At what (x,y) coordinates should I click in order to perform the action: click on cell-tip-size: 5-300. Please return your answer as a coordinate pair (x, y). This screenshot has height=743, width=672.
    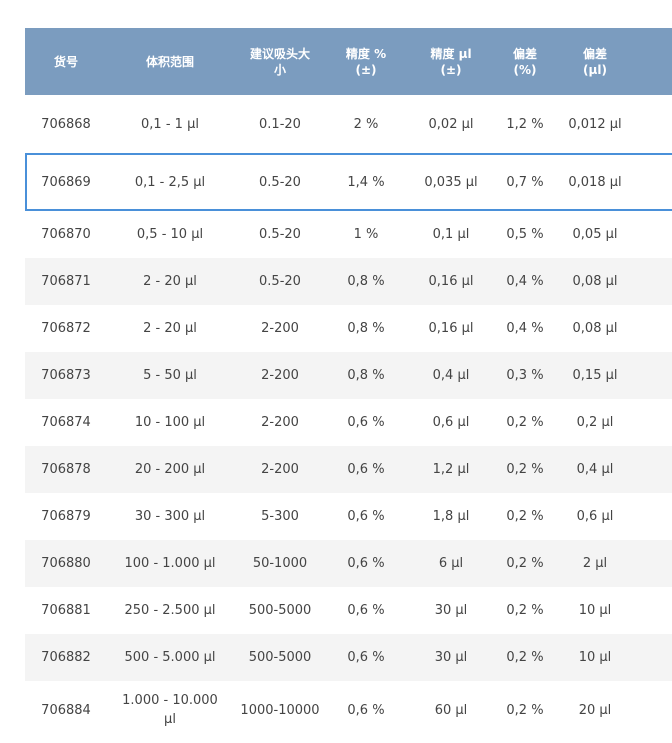
    Looking at the image, I should click on (280, 516).